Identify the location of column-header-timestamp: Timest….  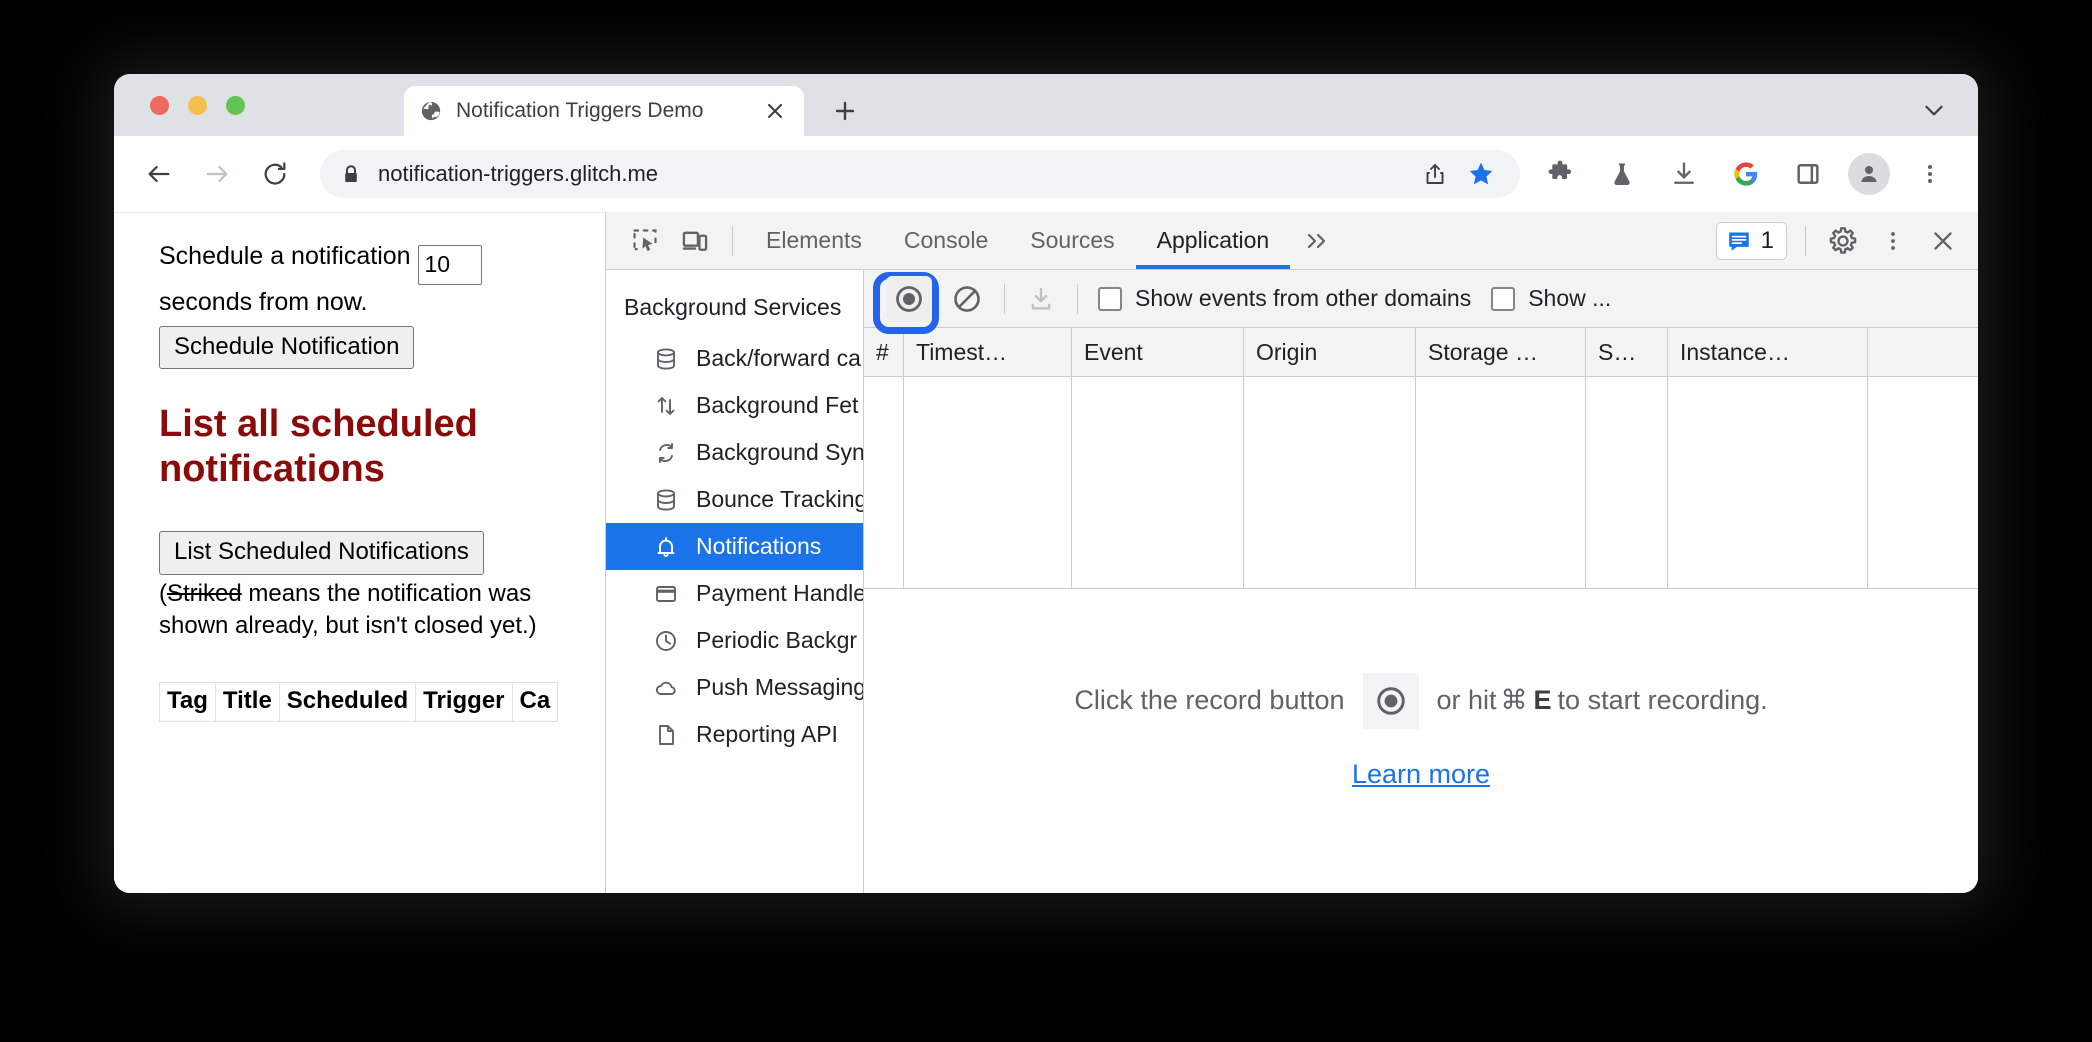
(988, 352).